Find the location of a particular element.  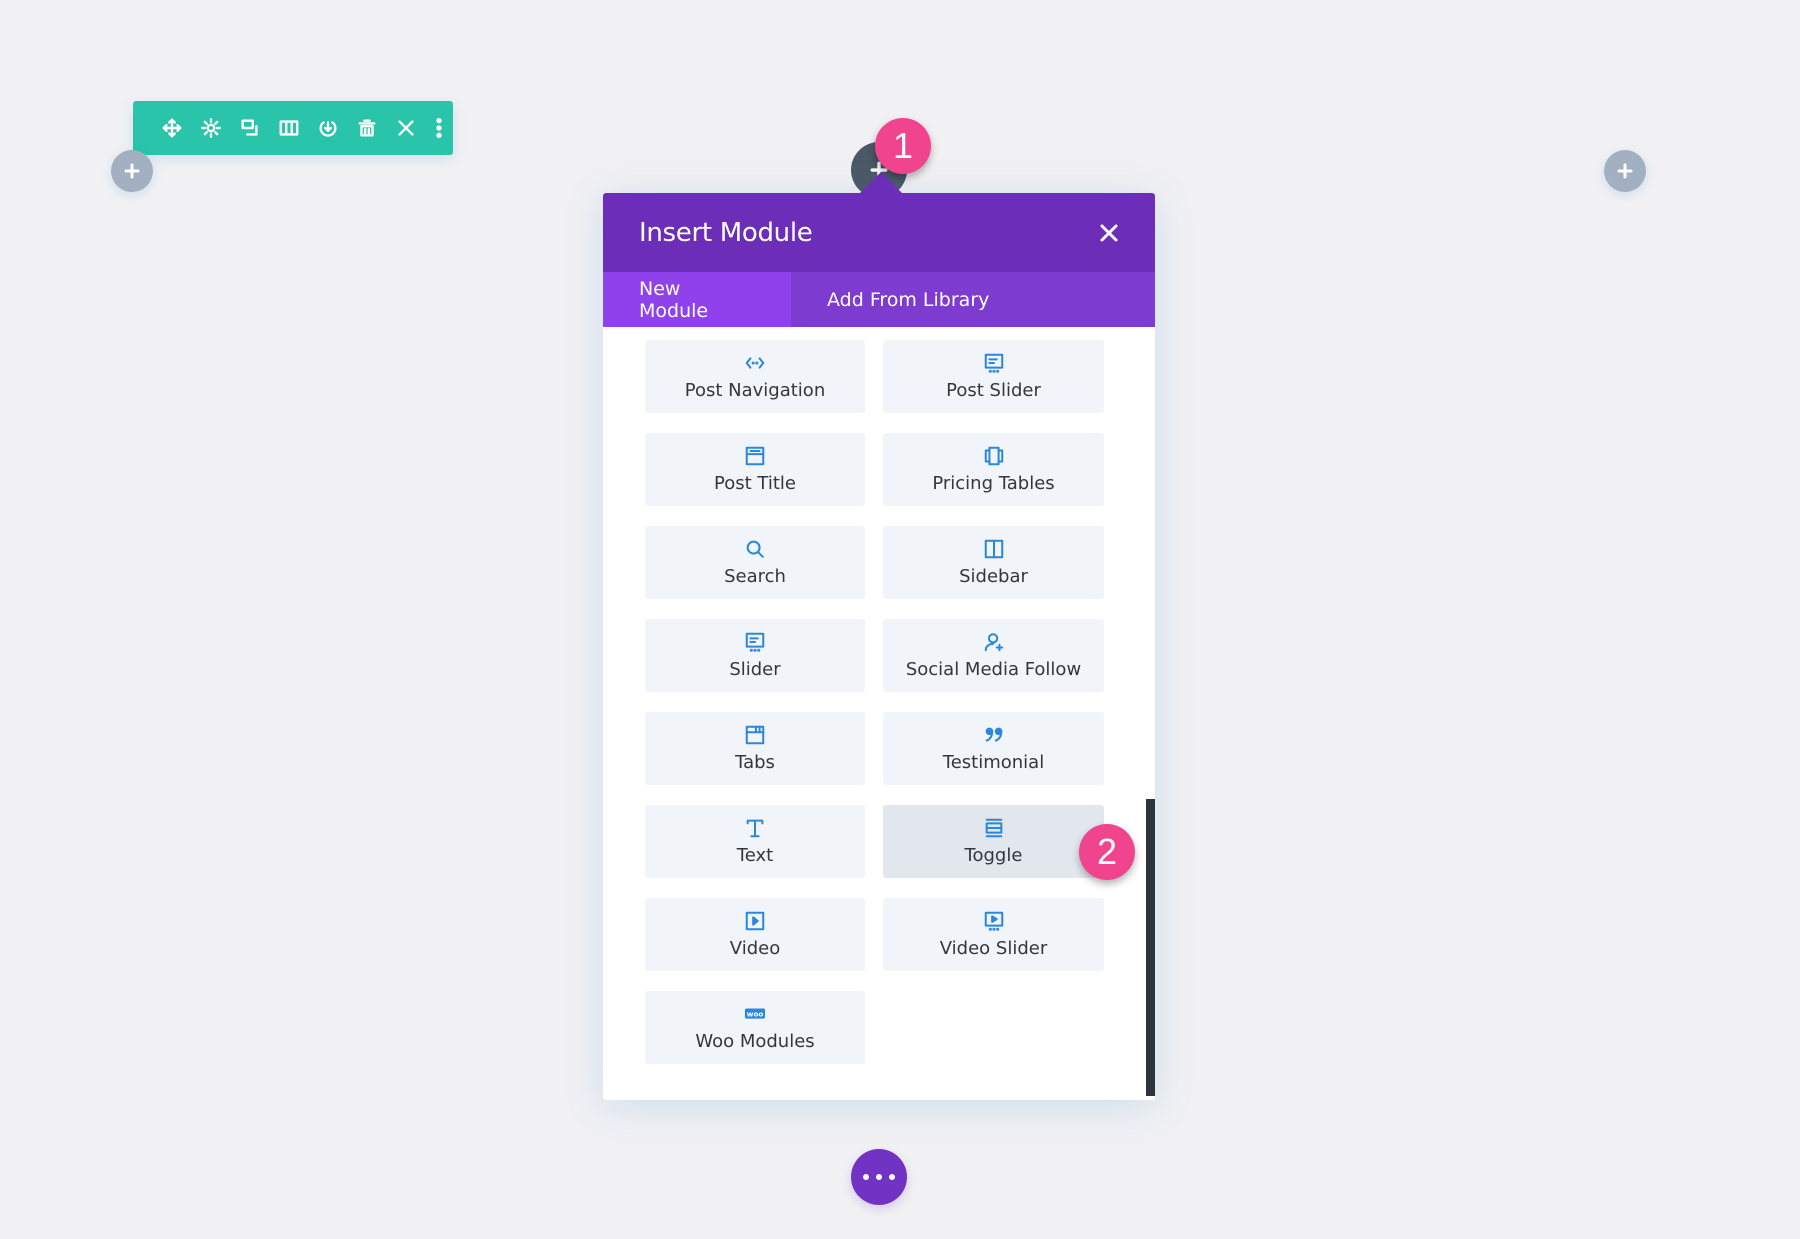

modal-header: Insert Module is located at coordinates (879, 232).